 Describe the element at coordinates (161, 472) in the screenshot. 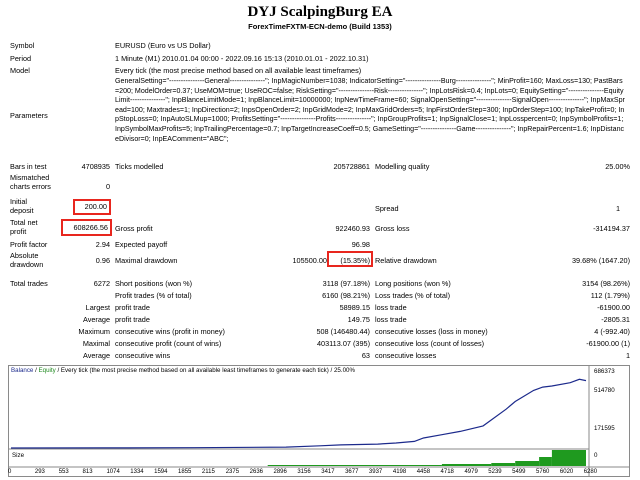

I see `x-tick-label: 1594` at that location.